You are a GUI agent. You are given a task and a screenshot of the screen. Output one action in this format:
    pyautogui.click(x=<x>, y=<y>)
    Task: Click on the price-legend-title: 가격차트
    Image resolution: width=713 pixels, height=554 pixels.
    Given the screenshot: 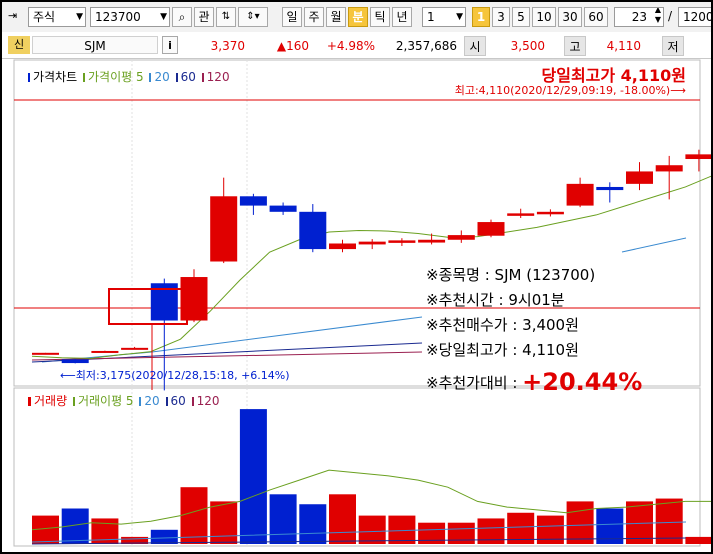 What is the action you would take?
    pyautogui.click(x=55, y=77)
    